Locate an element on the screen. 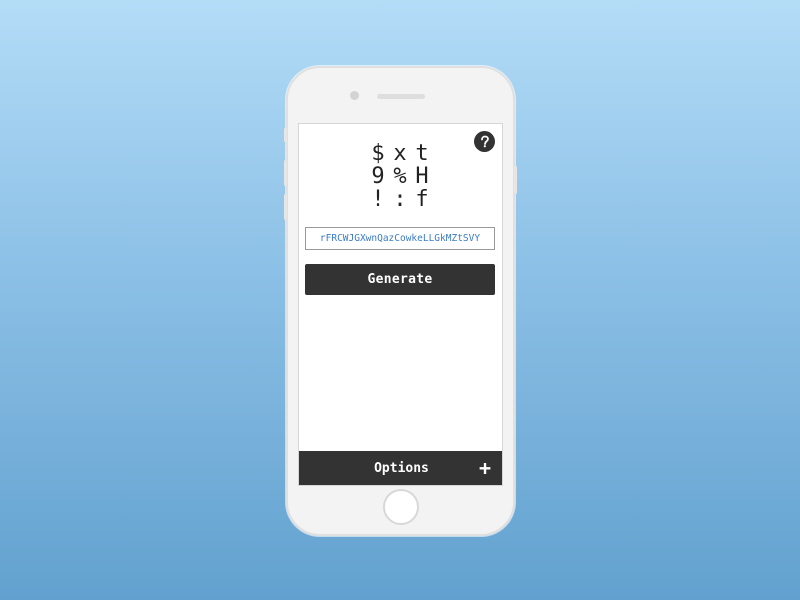  grid-char: % is located at coordinates (400, 176).